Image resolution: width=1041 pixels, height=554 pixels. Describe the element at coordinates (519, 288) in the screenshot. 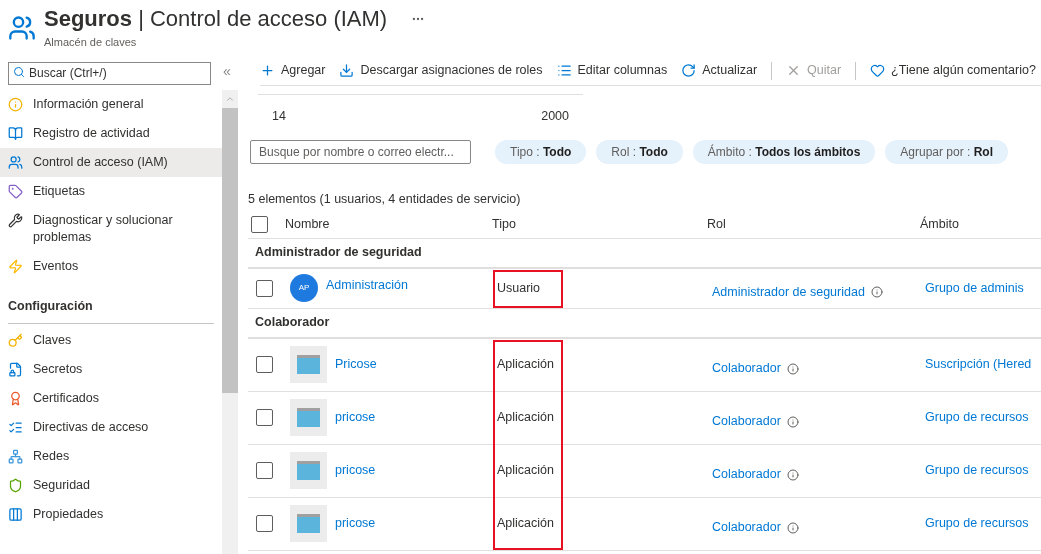

I see `type-cell-text: Usuario` at that location.